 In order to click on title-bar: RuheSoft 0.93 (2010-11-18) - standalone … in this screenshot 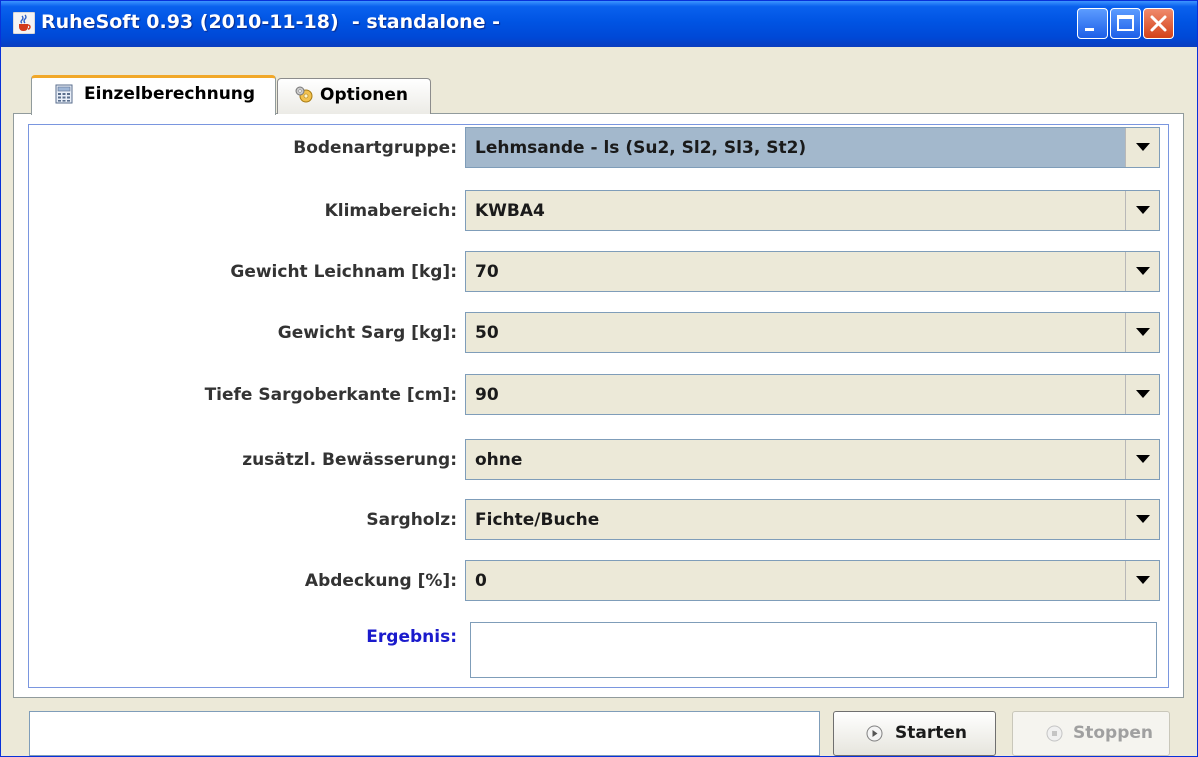, I will do `click(599, 24)`.